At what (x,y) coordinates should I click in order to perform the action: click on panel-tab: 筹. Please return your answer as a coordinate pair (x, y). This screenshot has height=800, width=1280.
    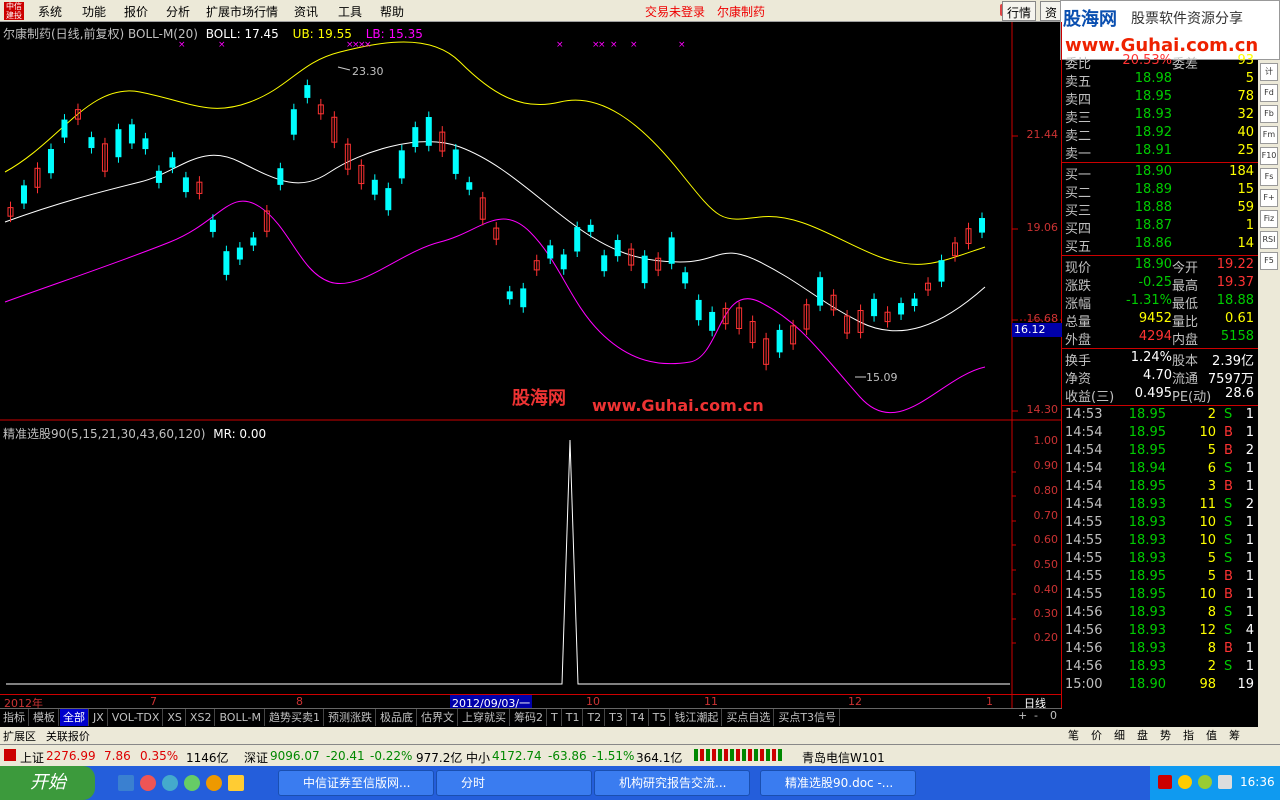
    Looking at the image, I should click on (1234, 735).